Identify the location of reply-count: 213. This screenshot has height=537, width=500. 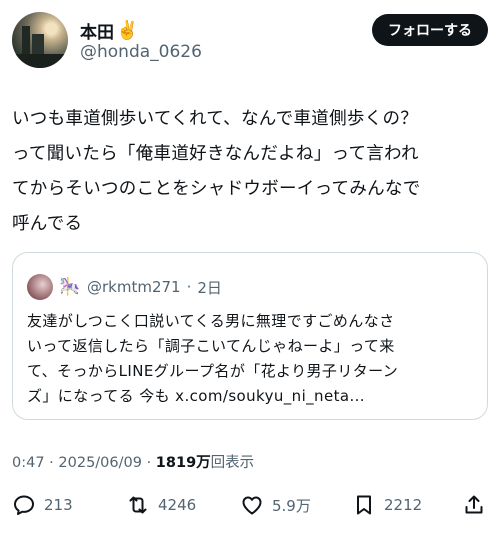
(58, 505).